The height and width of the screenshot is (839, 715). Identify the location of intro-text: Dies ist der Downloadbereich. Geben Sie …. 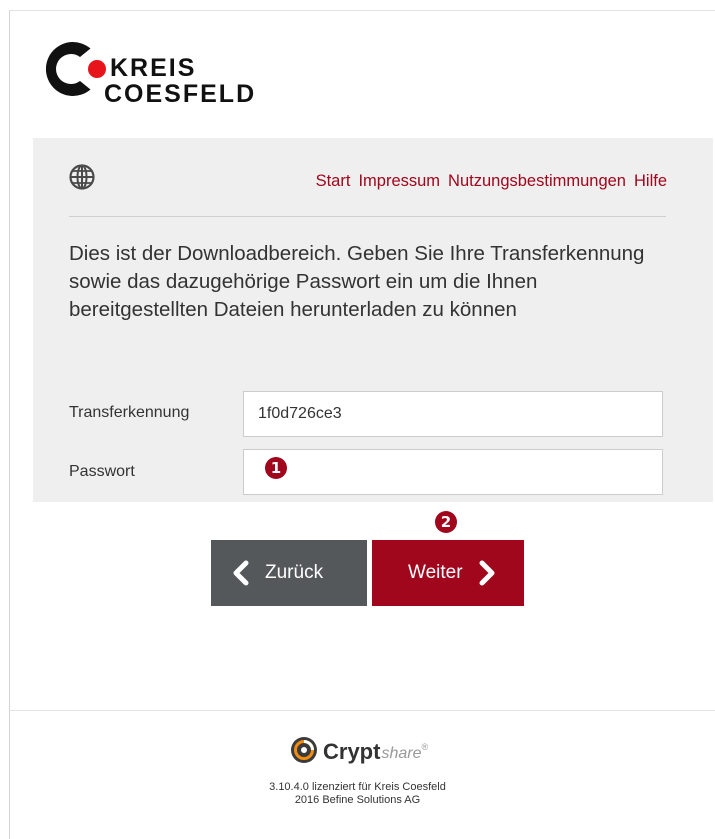
(357, 281).